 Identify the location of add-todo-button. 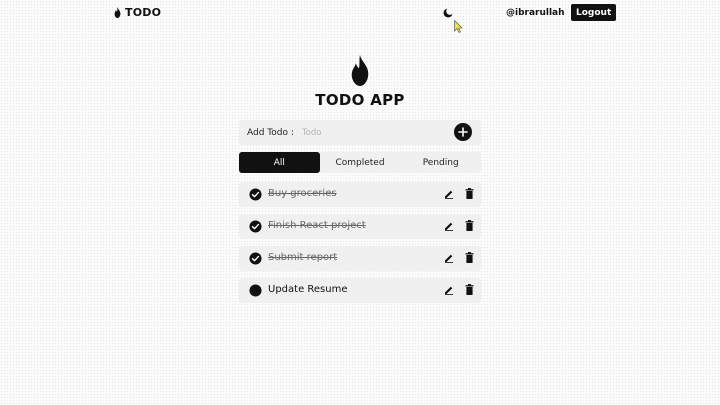
(463, 132).